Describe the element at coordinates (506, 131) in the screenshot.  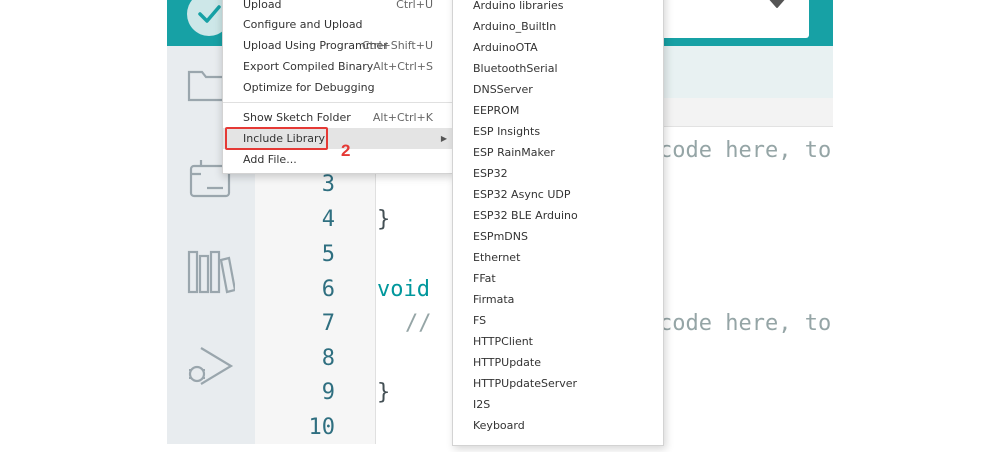
I see `library-item: ESP Insights` at that location.